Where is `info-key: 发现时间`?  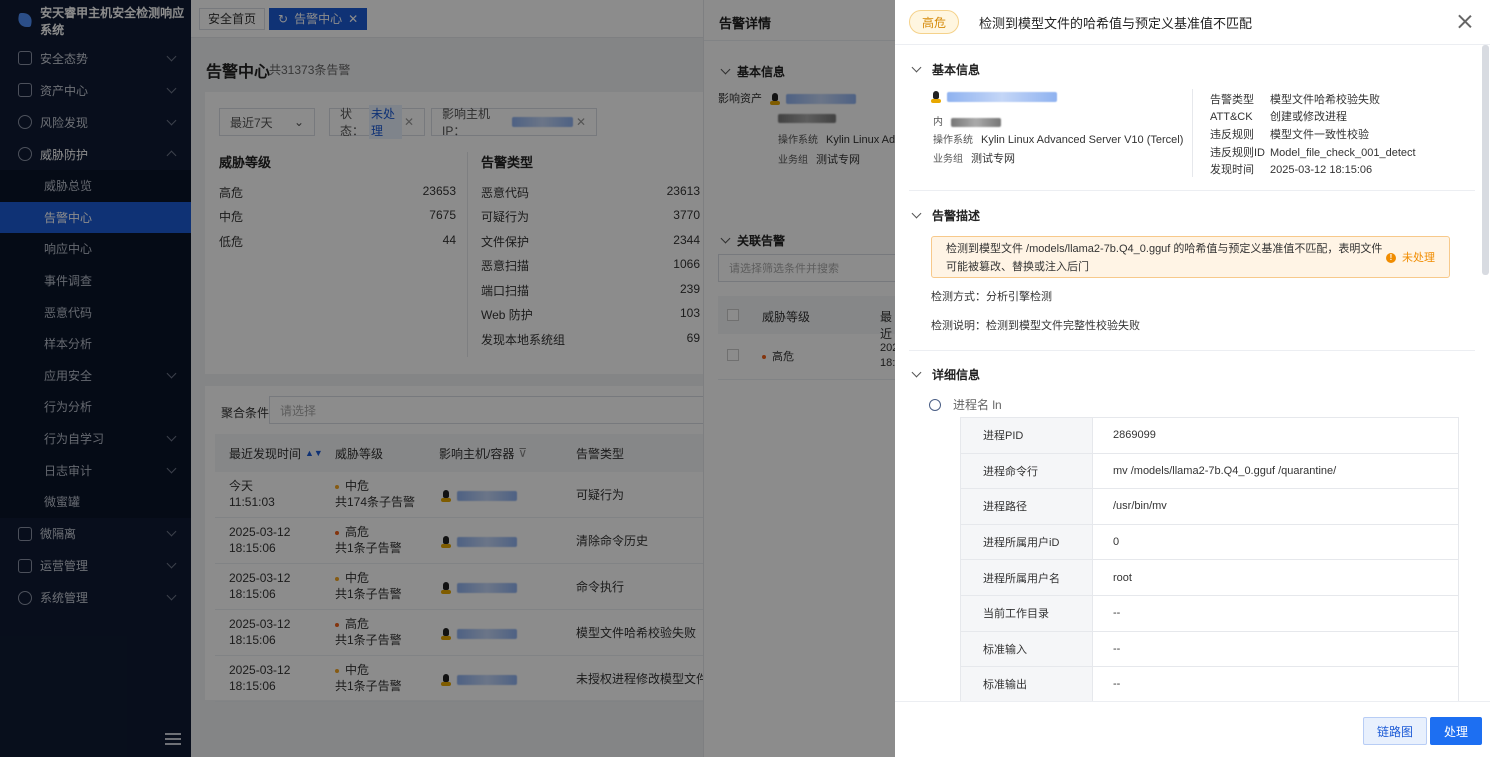
info-key: 发现时间 is located at coordinates (1232, 170).